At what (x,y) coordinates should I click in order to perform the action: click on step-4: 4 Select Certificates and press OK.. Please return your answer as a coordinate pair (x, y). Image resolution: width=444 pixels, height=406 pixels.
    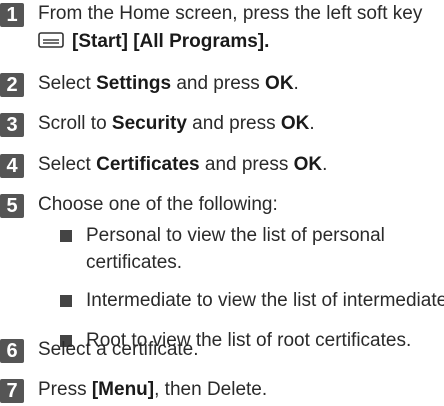
    Looking at the image, I should click on (163, 165).